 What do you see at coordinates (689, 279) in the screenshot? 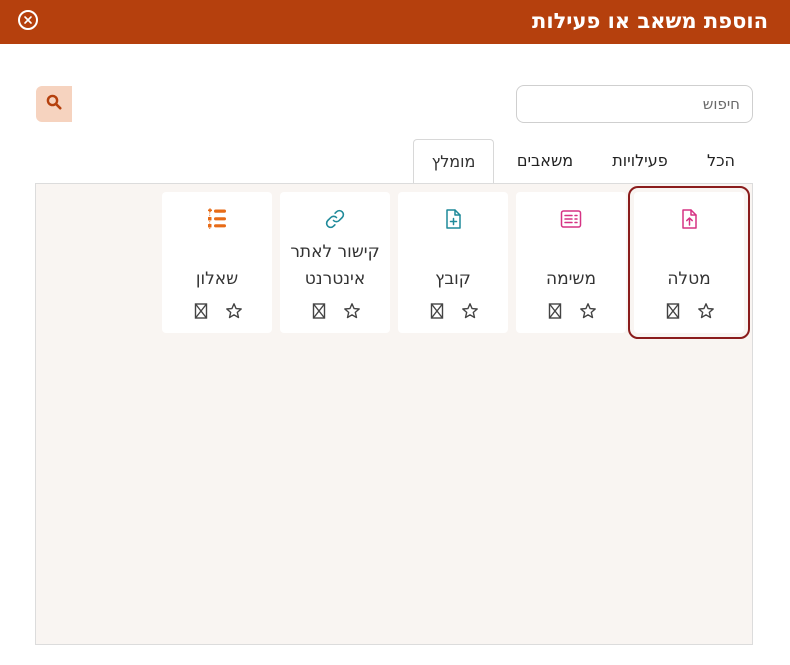
I see `module-label: מטלה` at bounding box center [689, 279].